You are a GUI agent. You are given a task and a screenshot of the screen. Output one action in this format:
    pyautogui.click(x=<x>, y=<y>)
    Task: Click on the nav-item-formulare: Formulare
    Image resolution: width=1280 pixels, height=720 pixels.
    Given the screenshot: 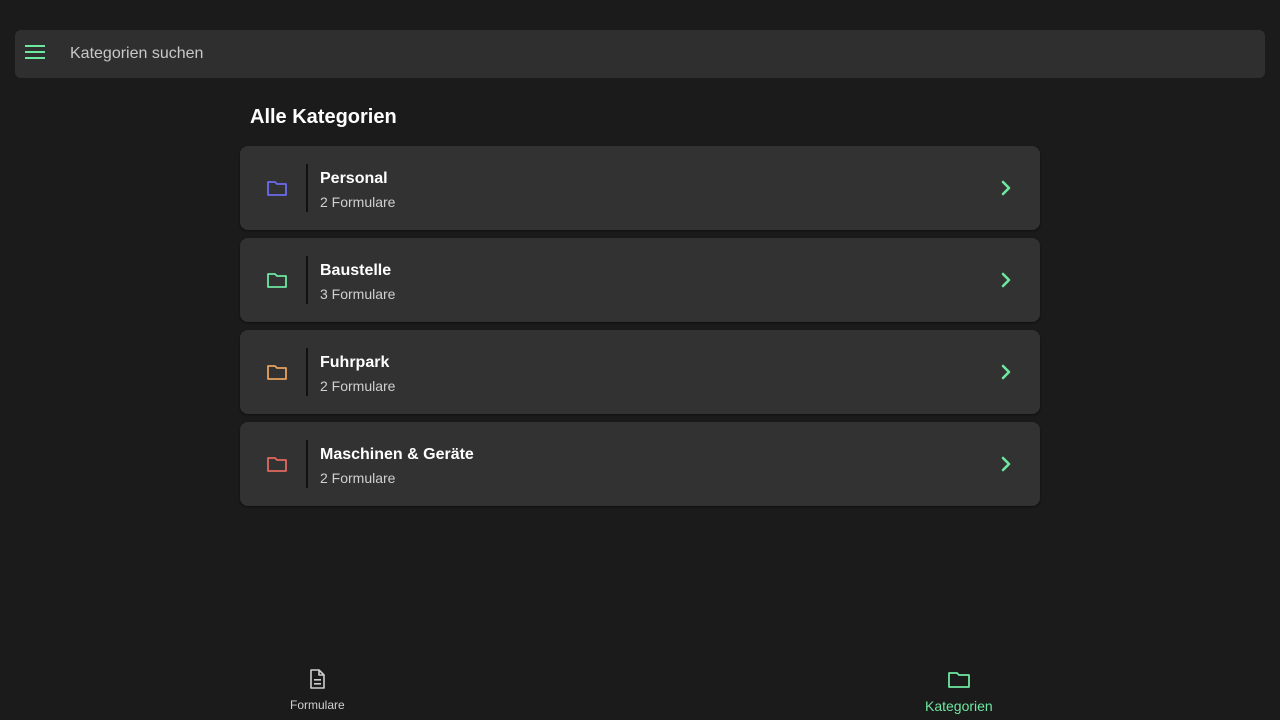 What is the action you would take?
    pyautogui.click(x=317, y=690)
    